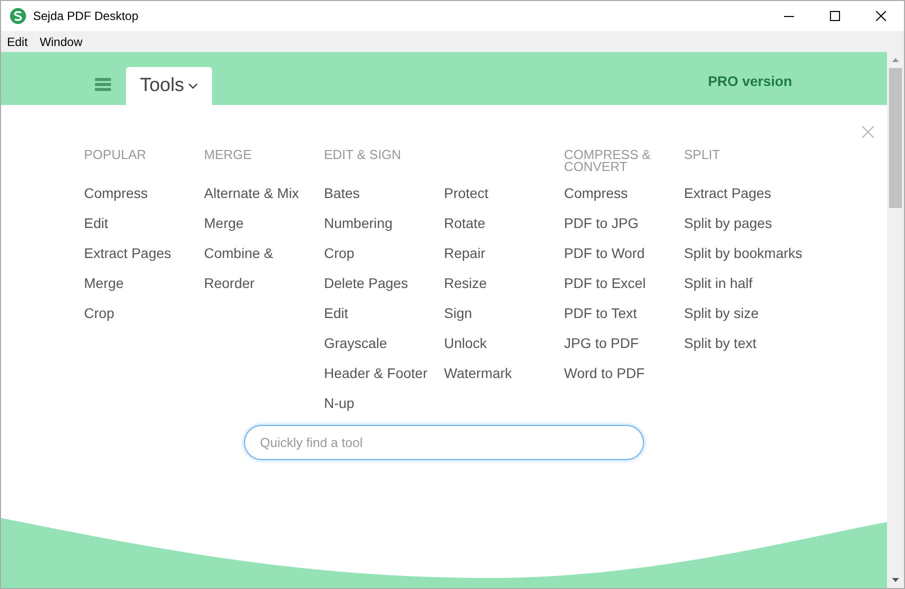  What do you see at coordinates (465, 348) in the screenshot?
I see `tool-link: Unlock` at bounding box center [465, 348].